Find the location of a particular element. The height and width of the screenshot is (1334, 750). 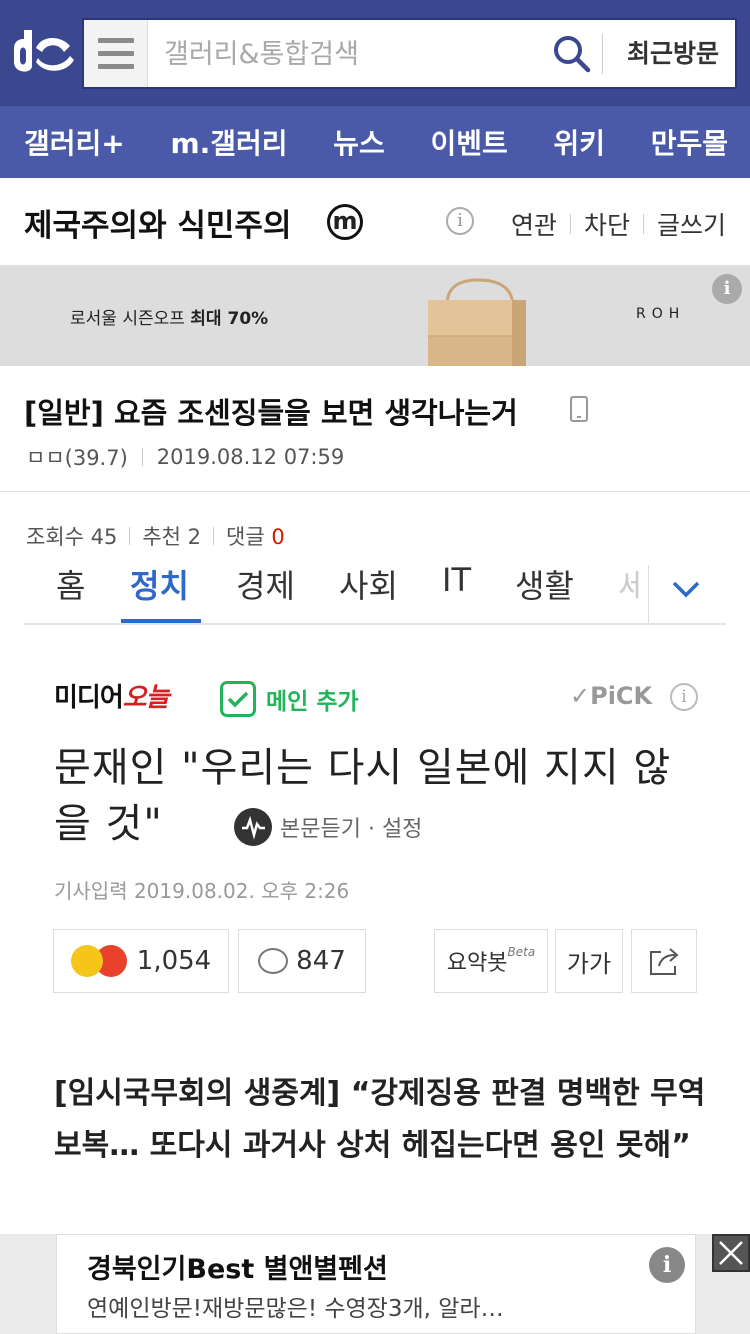

post-meta: ㅁㅁ(39.7) 2019.08.12 07:59 is located at coordinates (185, 457).